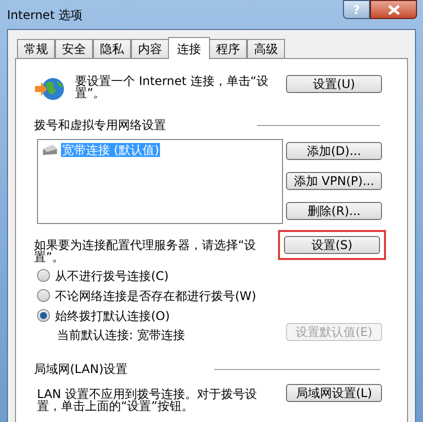 Image resolution: width=423 pixels, height=422 pixels. I want to click on tab: 安全, so click(74, 48).